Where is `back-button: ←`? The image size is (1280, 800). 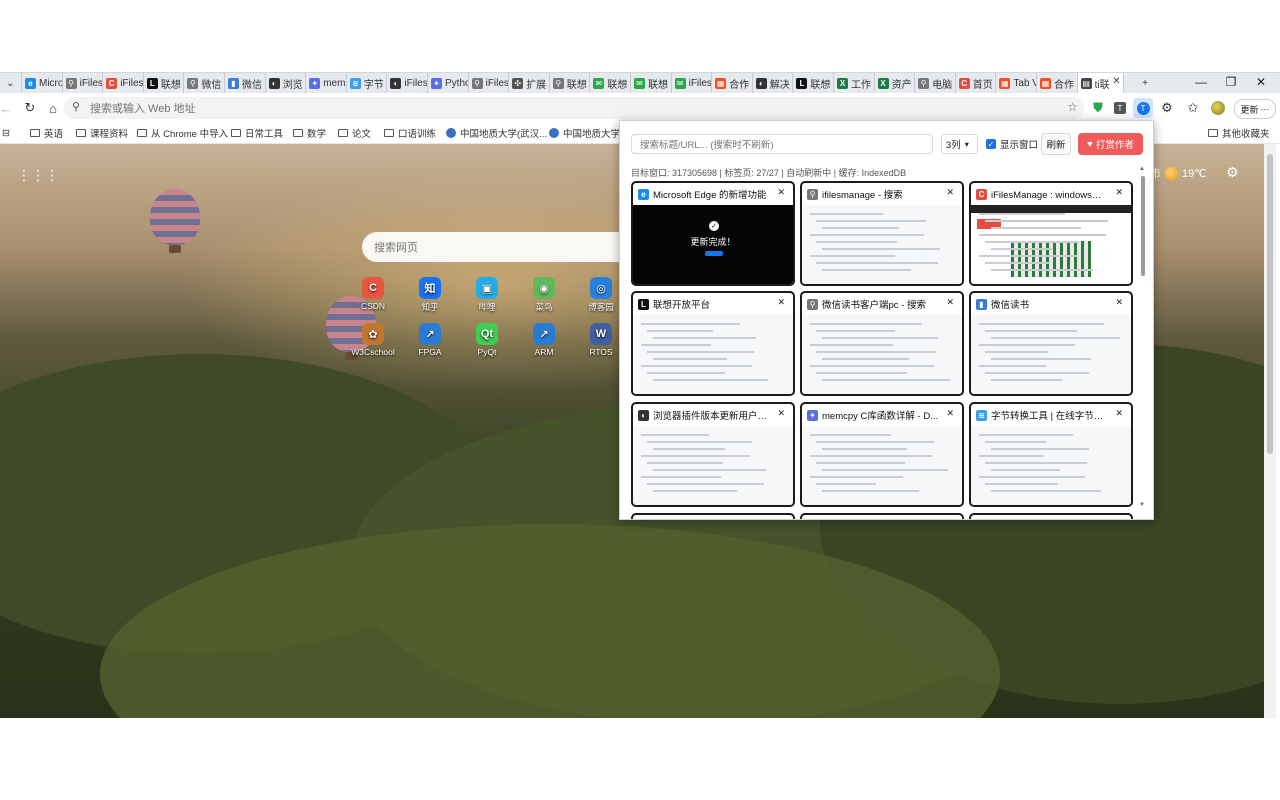 back-button: ← is located at coordinates (8, 108).